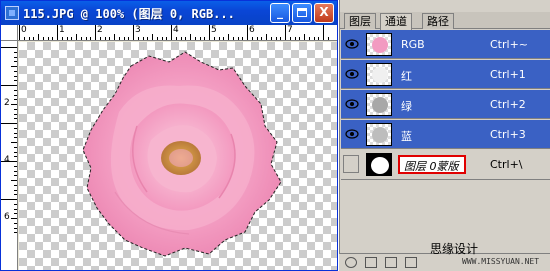  Describe the element at coordinates (280, 13) in the screenshot. I see `minimize-button: _` at that location.